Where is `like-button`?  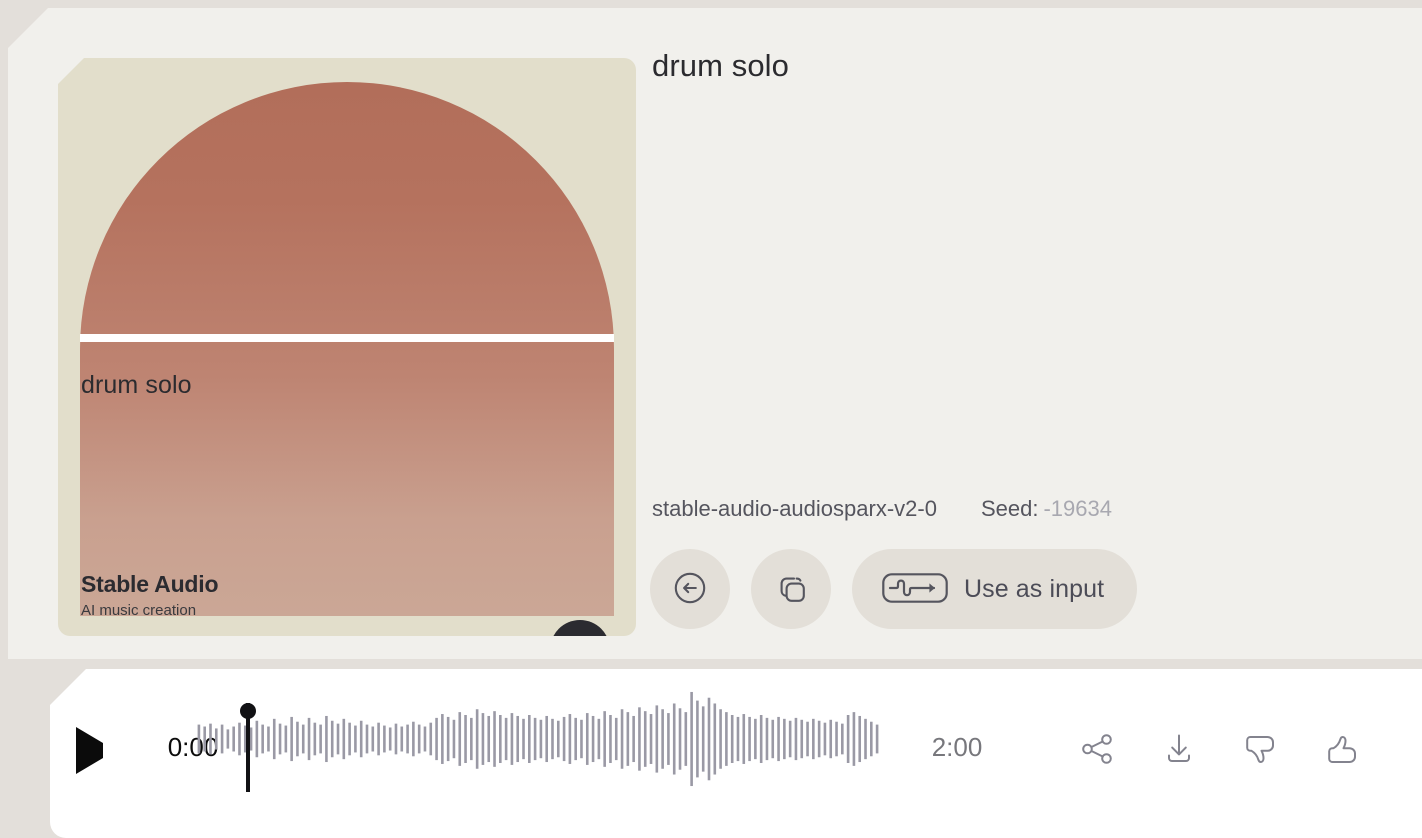 like-button is located at coordinates (1343, 750).